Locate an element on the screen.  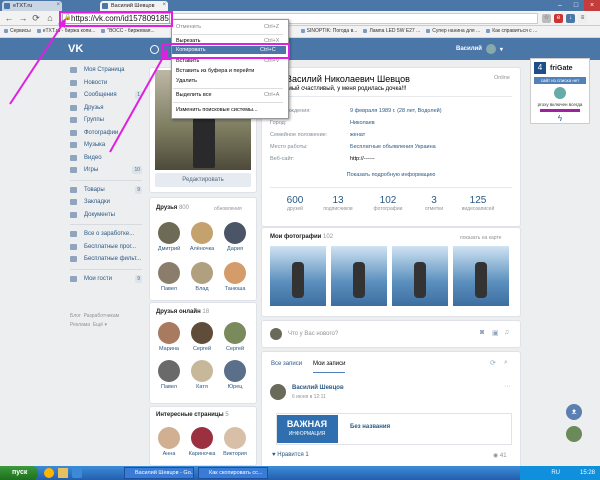
more-options-icon: ··· is located at coordinates (507, 386).